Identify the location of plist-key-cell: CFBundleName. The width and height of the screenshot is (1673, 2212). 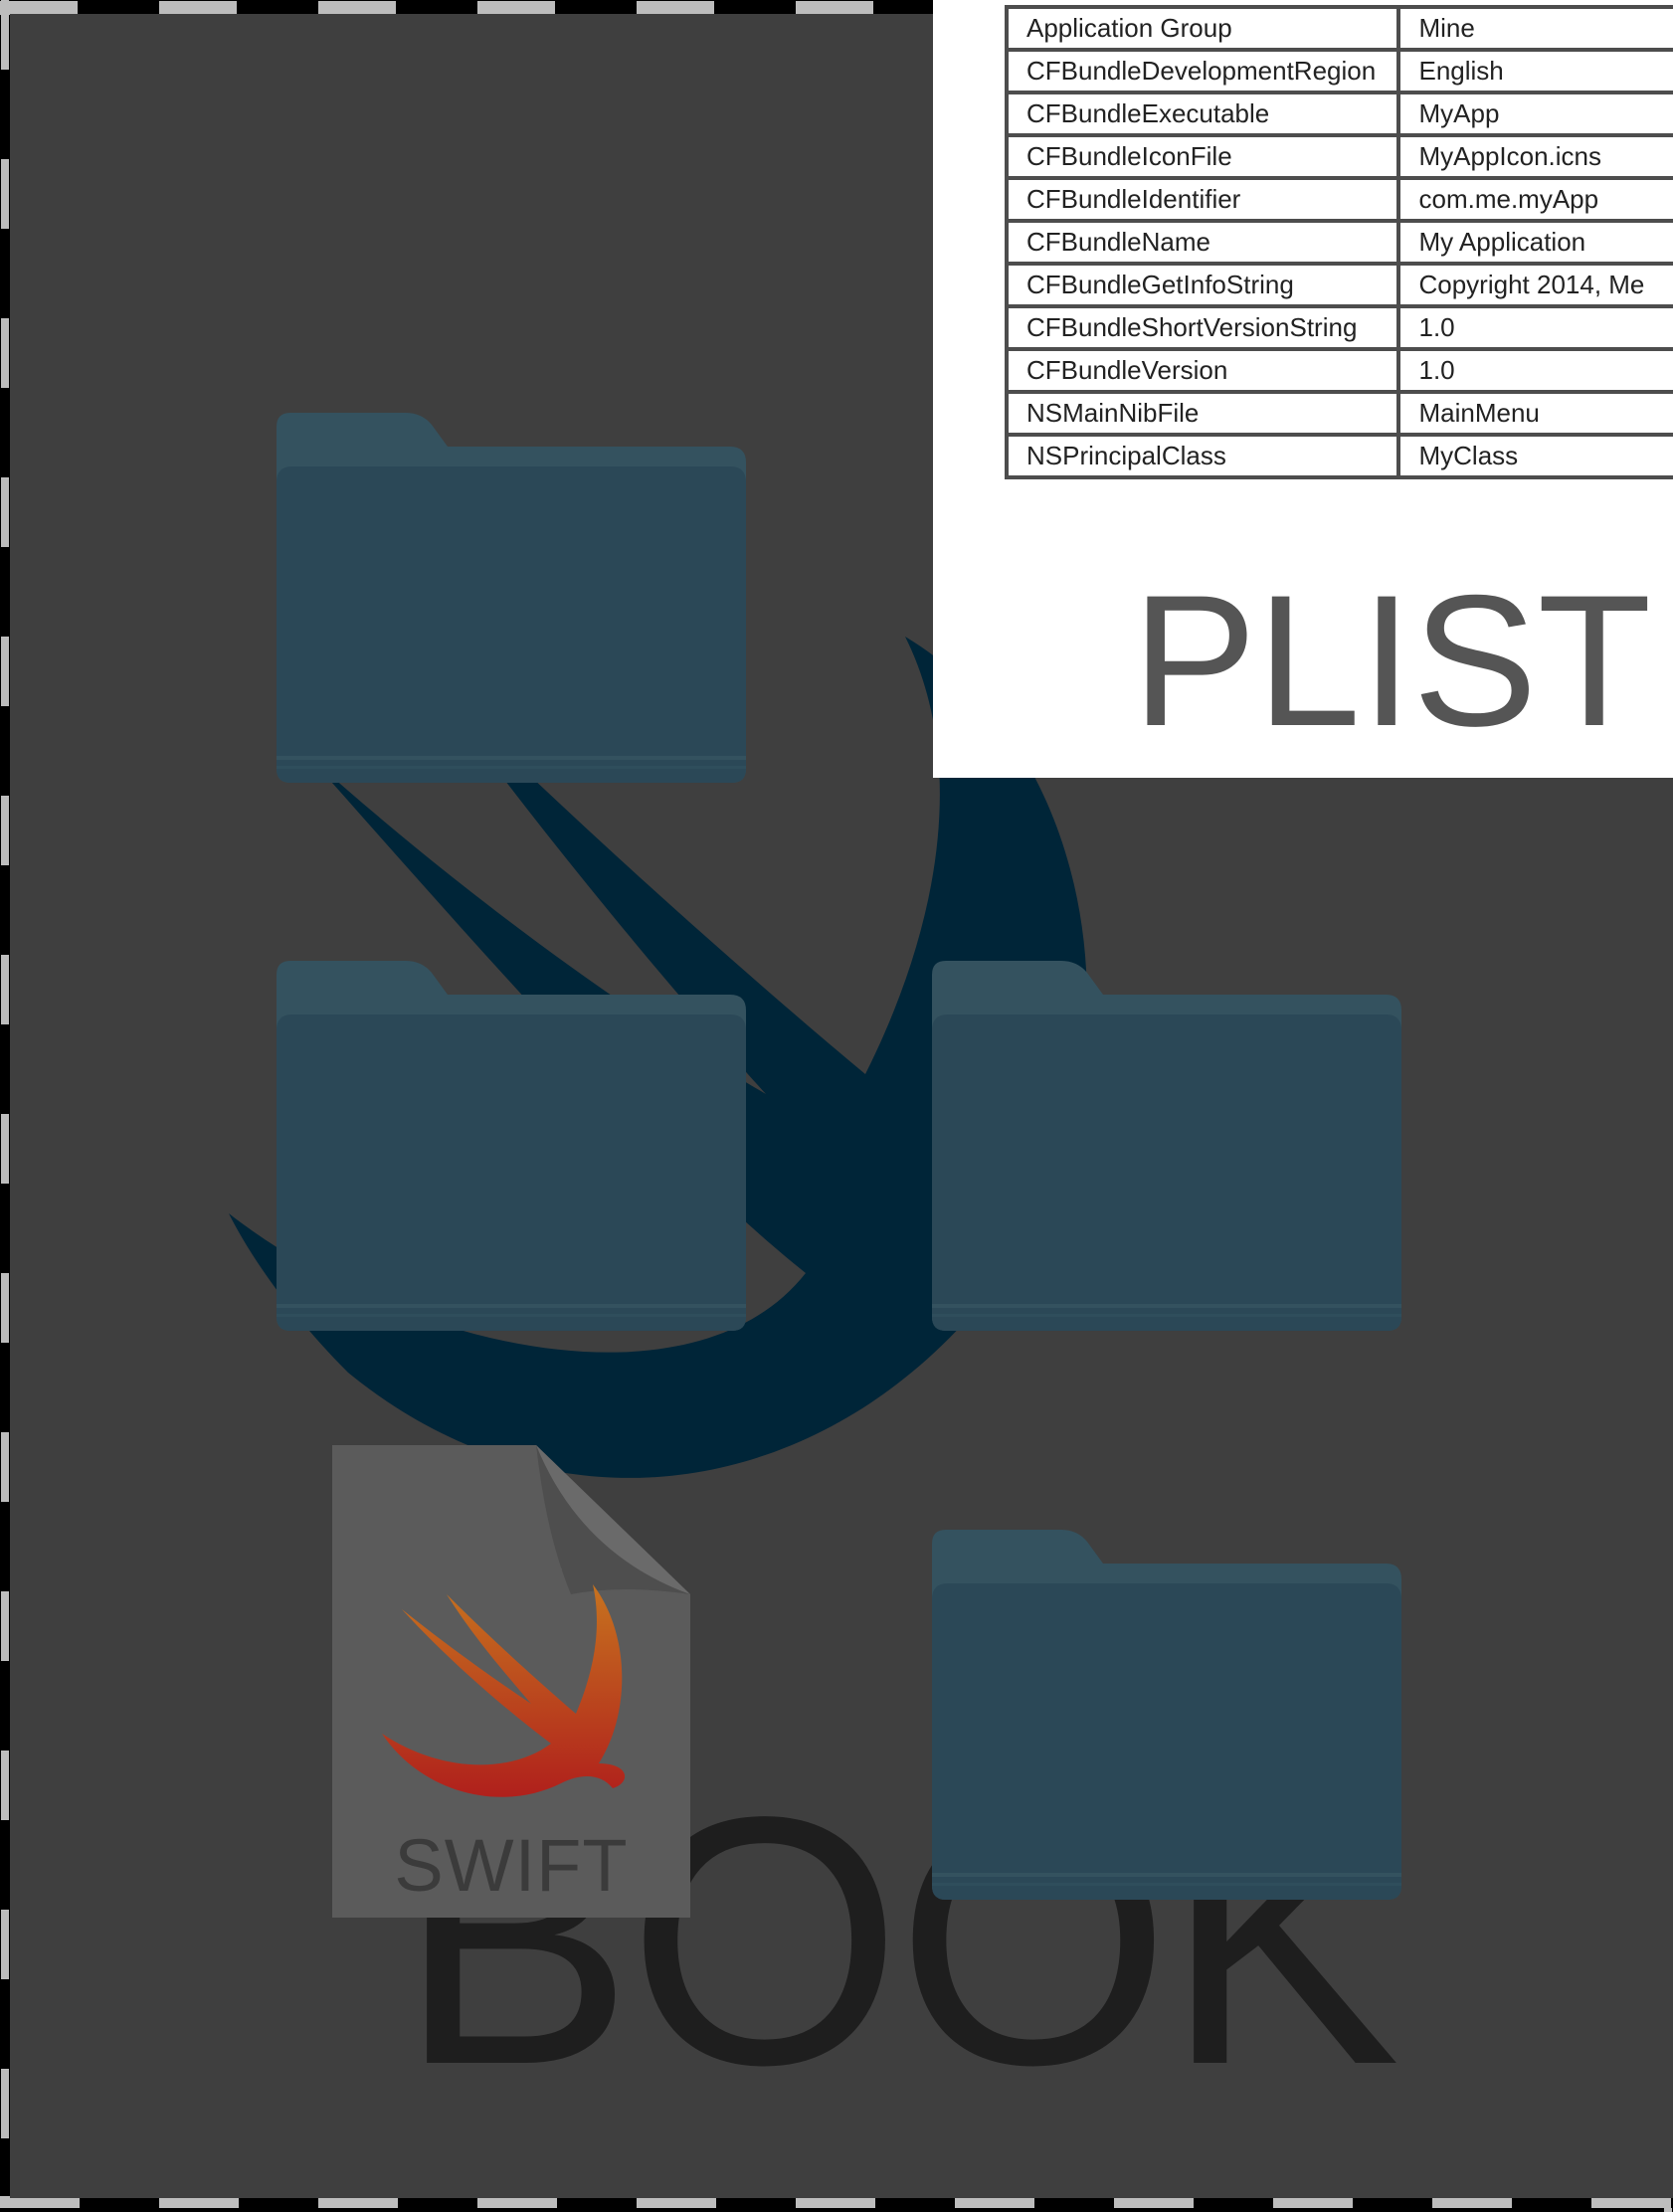
(1202, 242).